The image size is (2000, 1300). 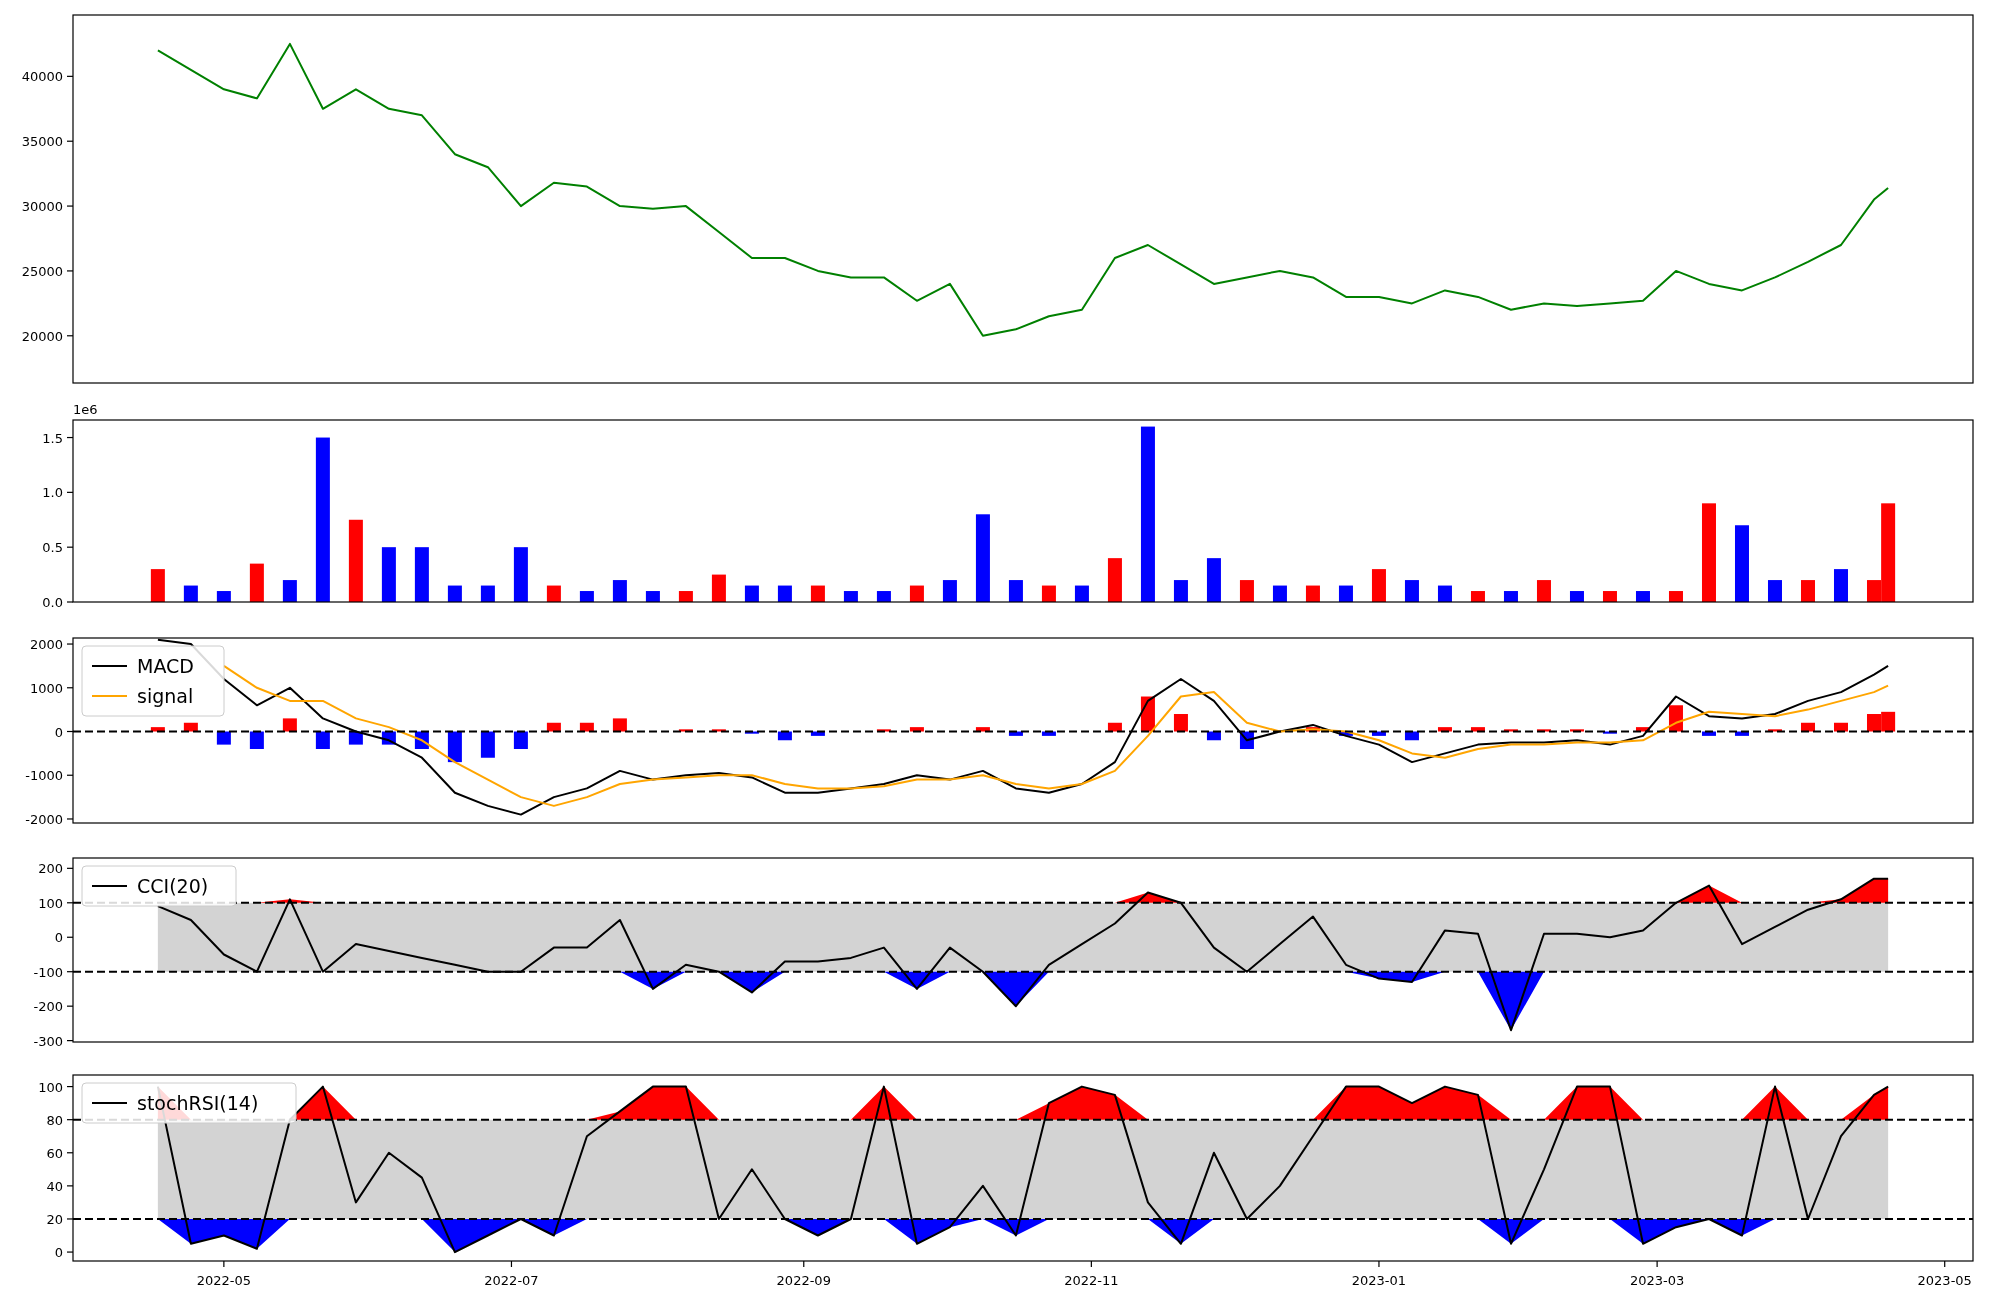 What do you see at coordinates (803, 1280) in the screenshot?
I see `tick-label: 2022-09` at bounding box center [803, 1280].